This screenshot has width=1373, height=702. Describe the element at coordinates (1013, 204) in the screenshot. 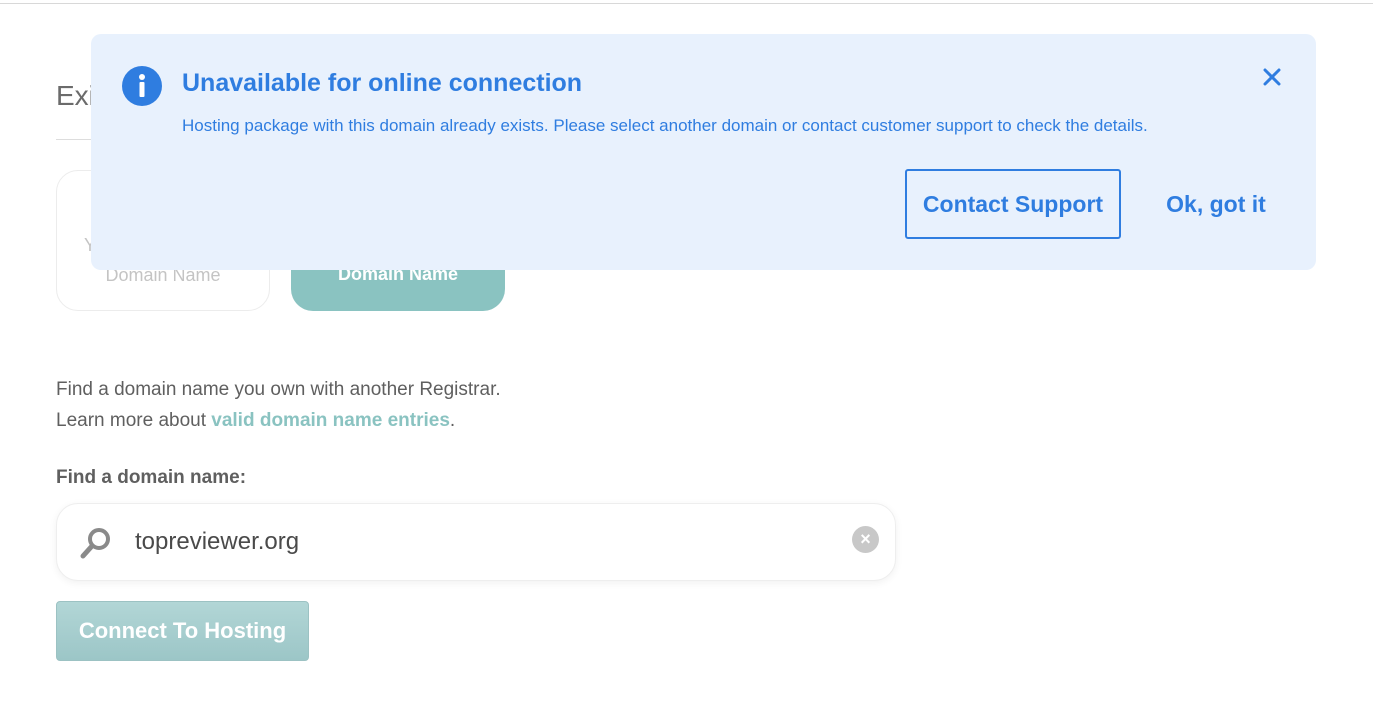

I see `contact-support-button: Contact Support` at that location.